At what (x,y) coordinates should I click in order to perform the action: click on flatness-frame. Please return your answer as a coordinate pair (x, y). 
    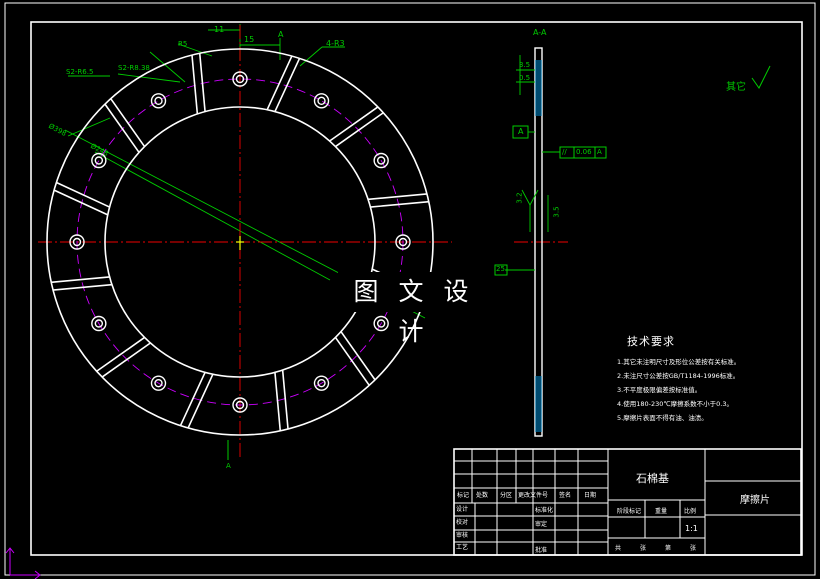
    Looking at the image, I should click on (583, 152).